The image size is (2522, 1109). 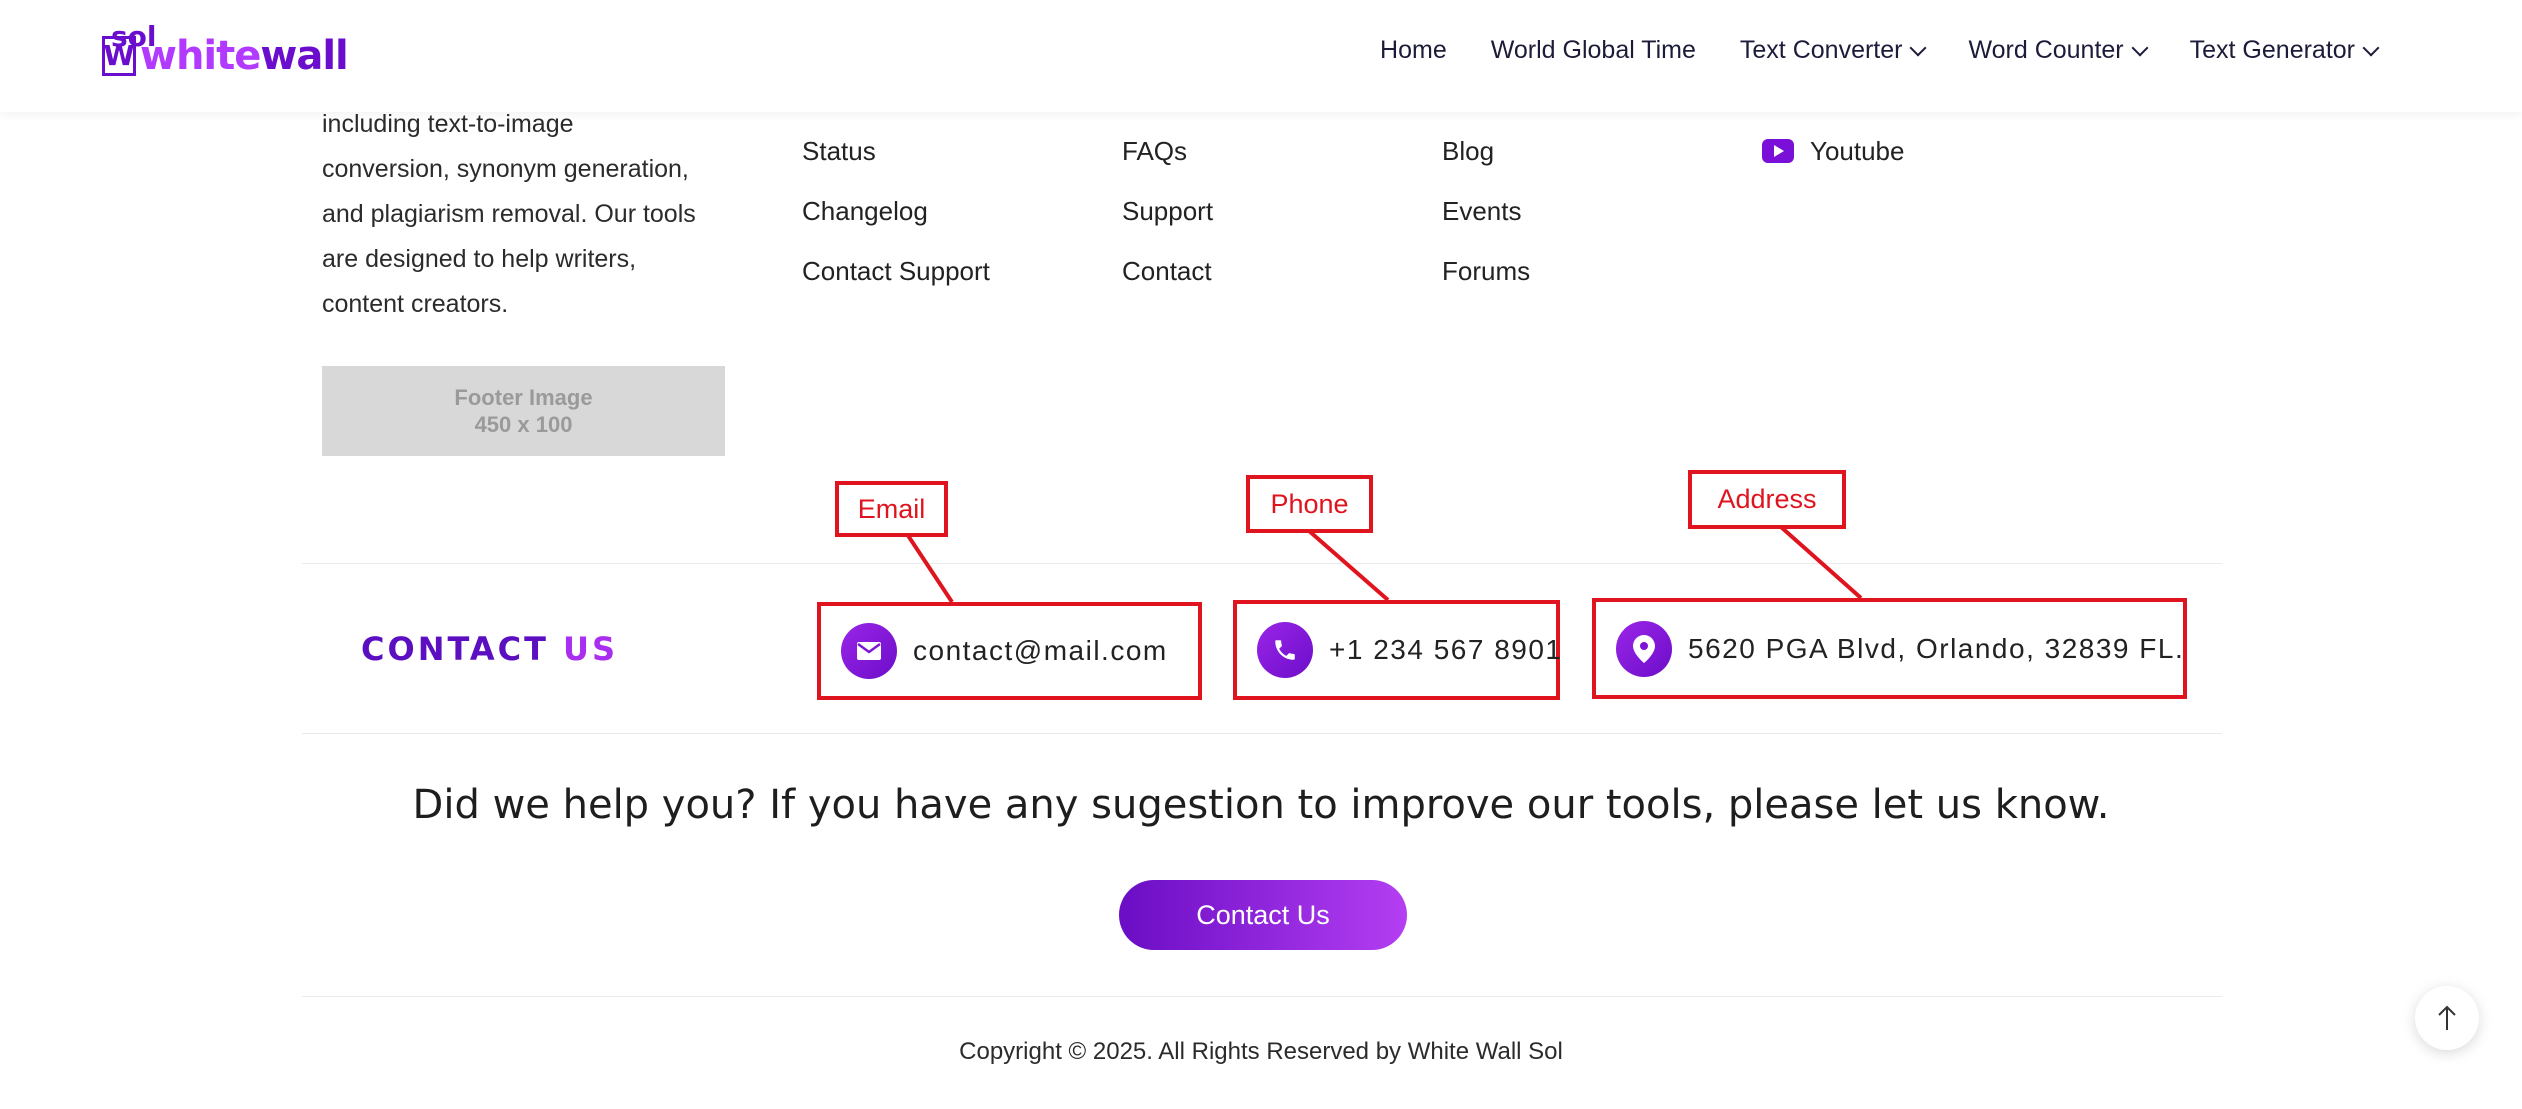 I want to click on about-line: conversion, synonym generation,, so click(x=505, y=169).